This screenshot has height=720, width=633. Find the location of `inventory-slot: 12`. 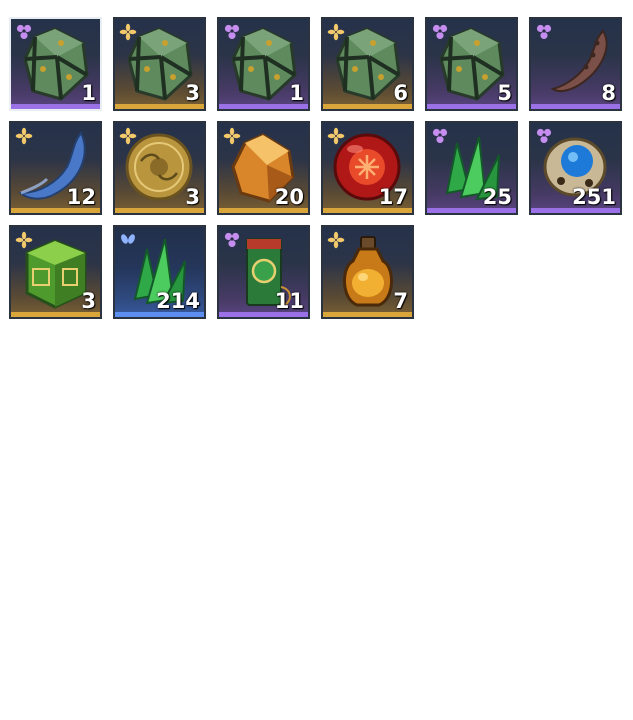

inventory-slot: 12 is located at coordinates (55, 168).